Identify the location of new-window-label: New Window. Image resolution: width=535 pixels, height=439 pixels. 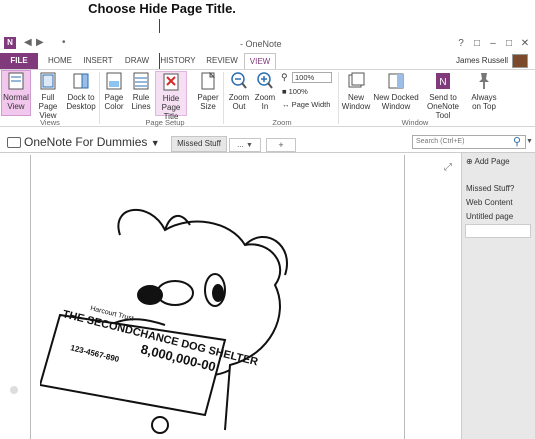
(356, 102).